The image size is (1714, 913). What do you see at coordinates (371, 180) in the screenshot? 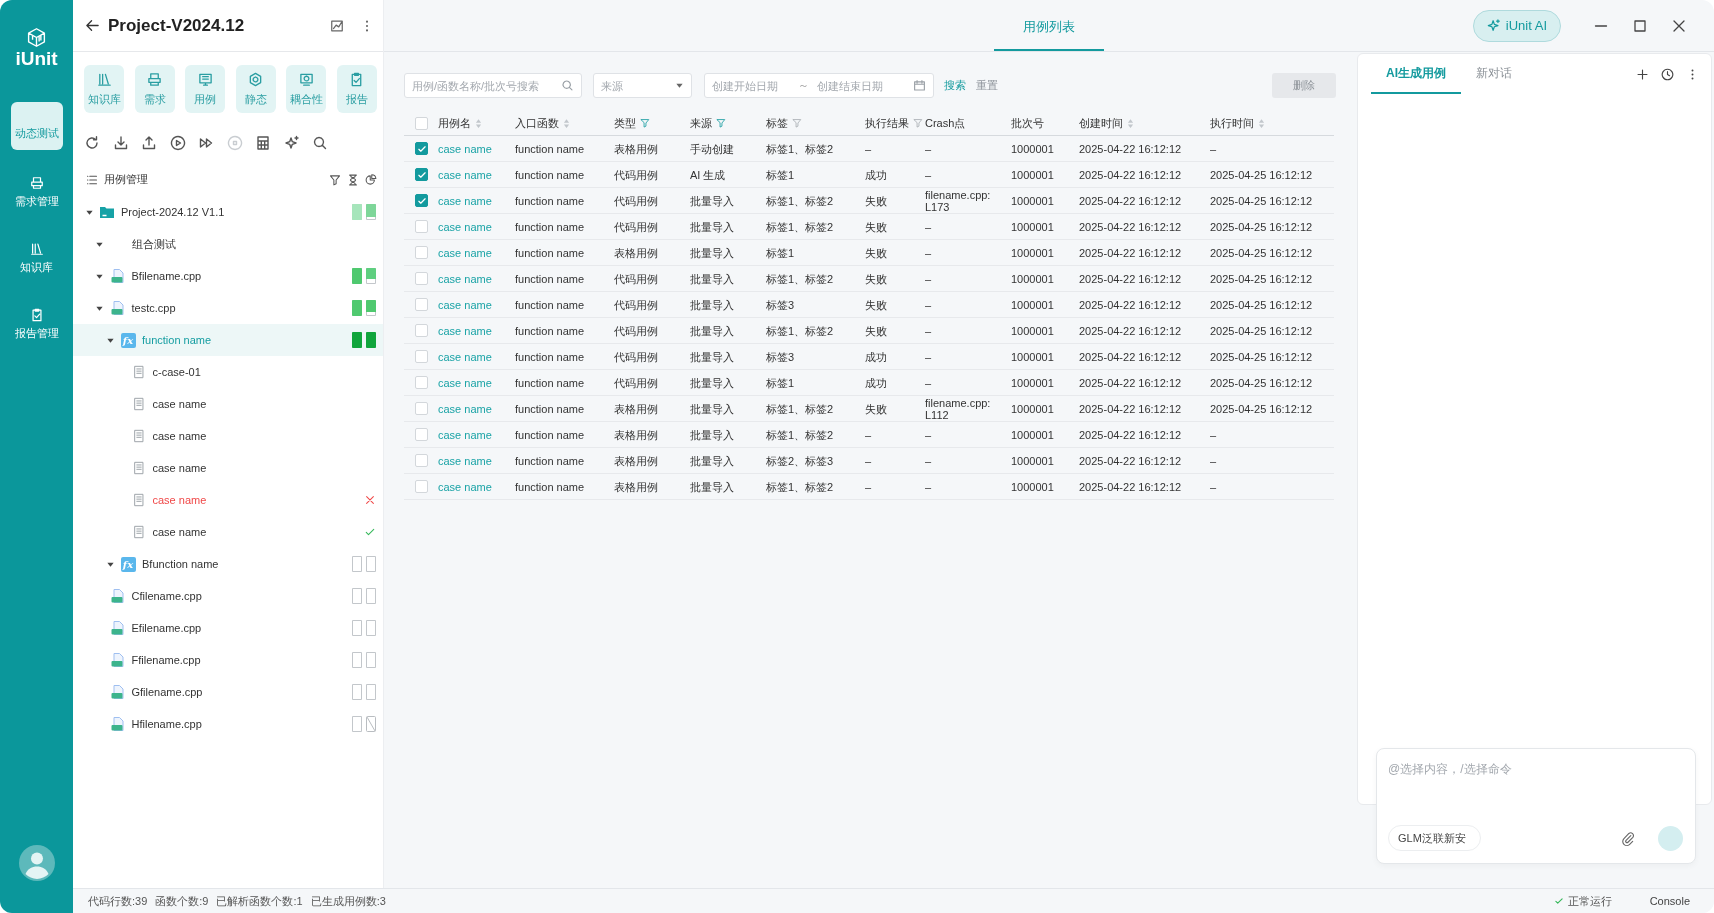
I see `pie-chart-icon` at bounding box center [371, 180].